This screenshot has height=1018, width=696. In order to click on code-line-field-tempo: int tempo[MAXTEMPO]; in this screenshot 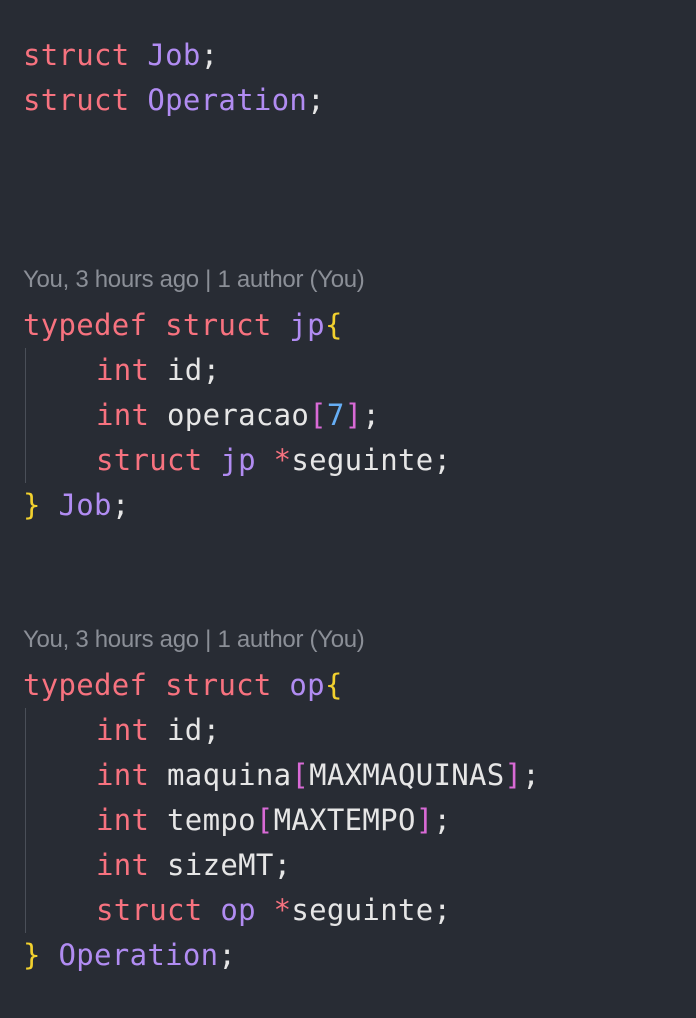, I will do `click(237, 820)`.